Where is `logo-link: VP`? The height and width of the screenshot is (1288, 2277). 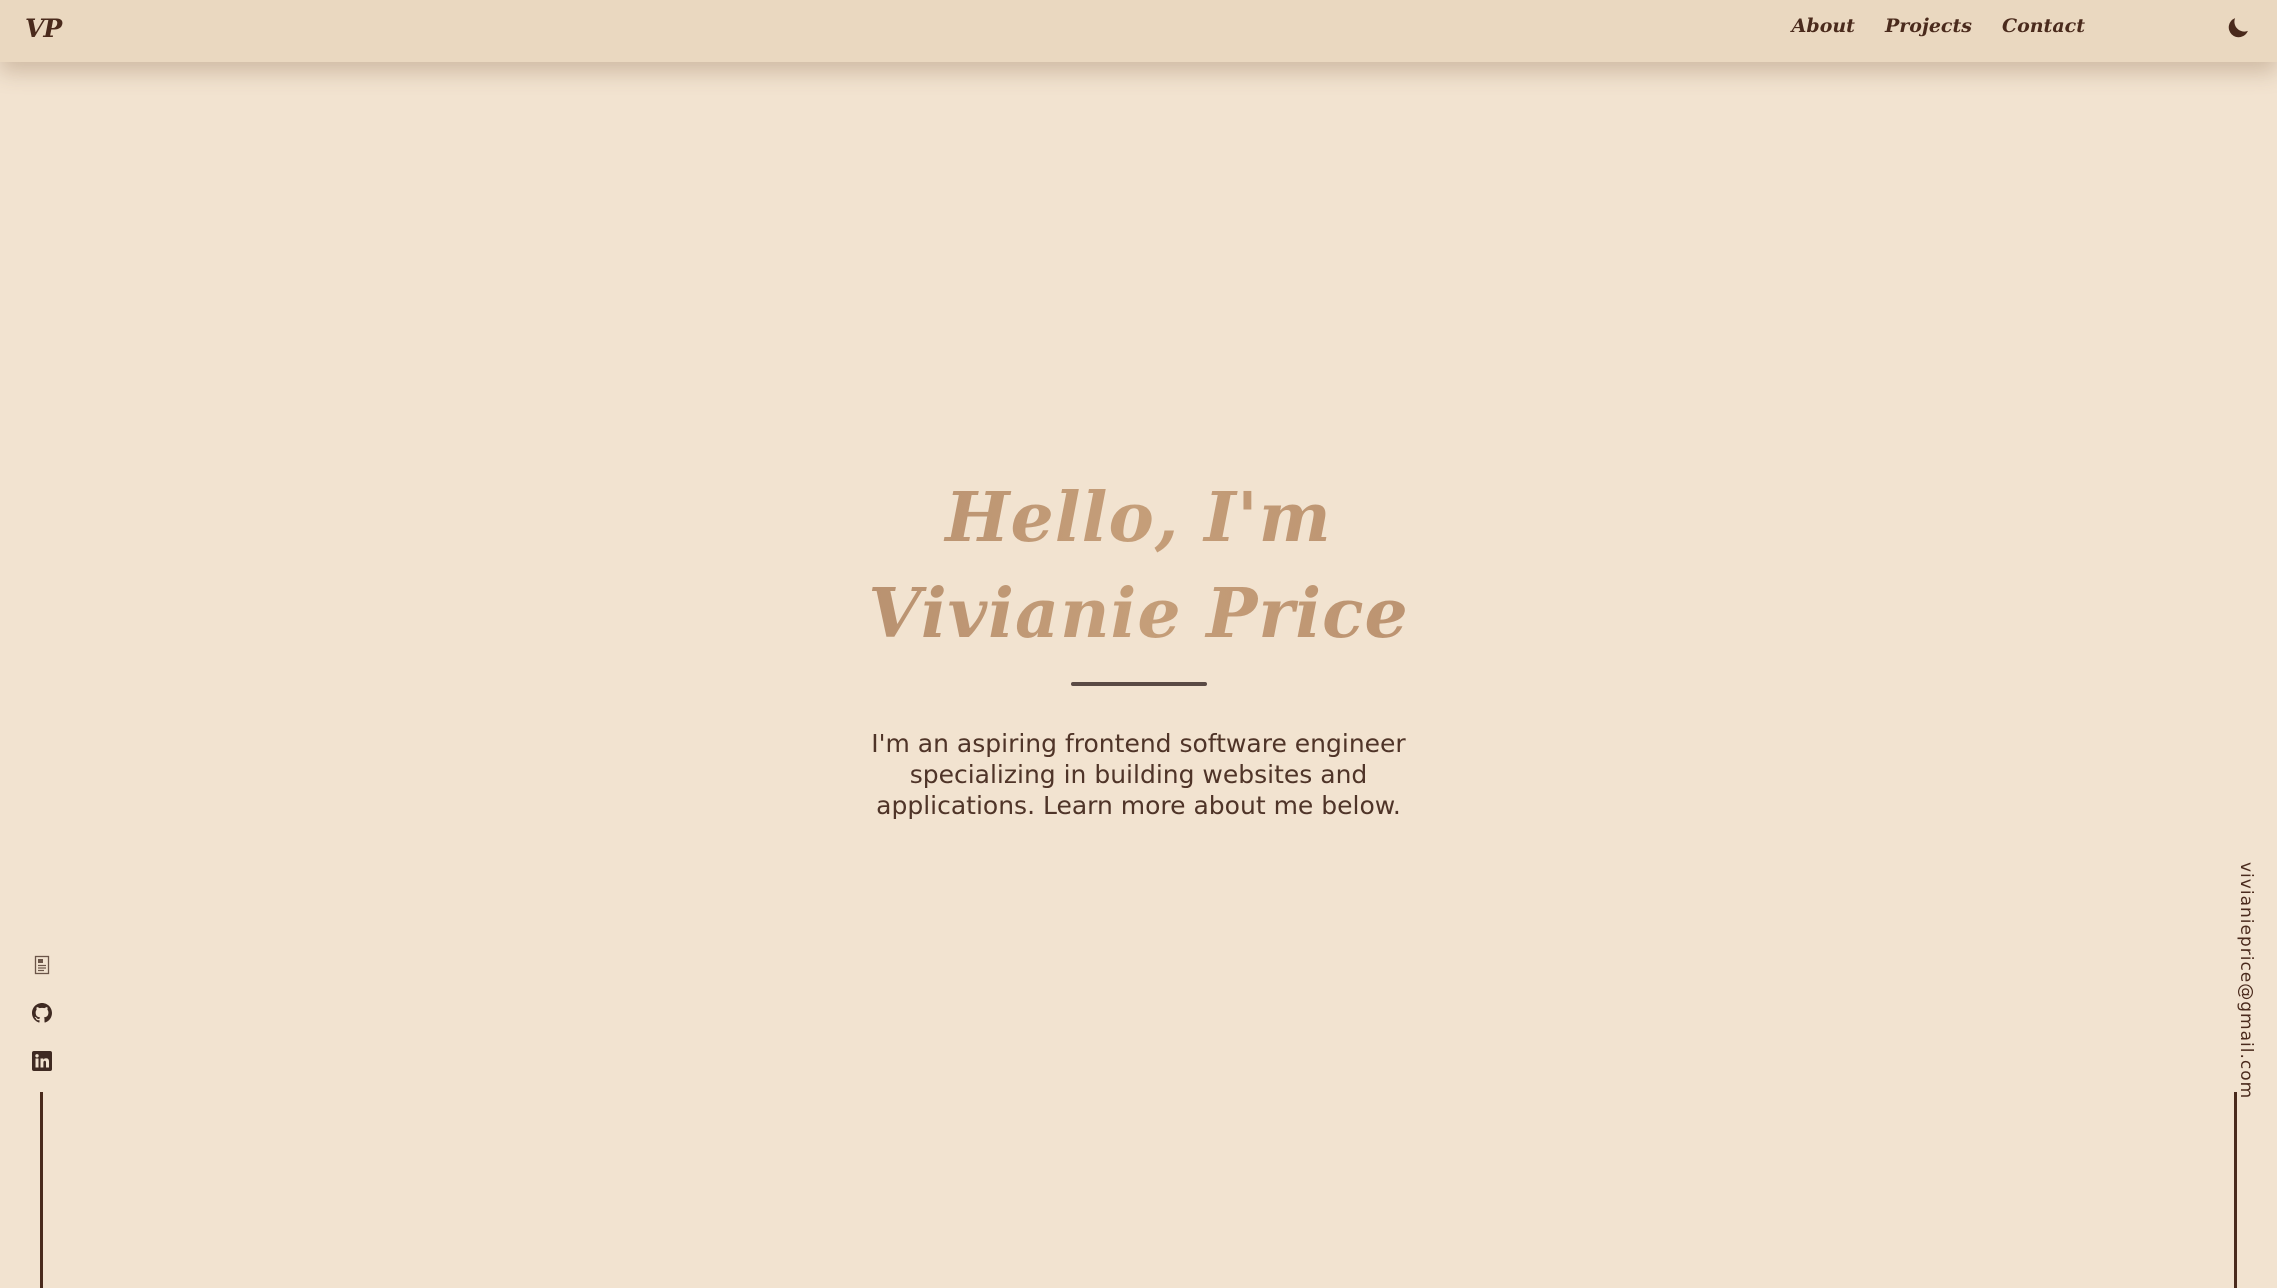
logo-link: VP is located at coordinates (43, 28).